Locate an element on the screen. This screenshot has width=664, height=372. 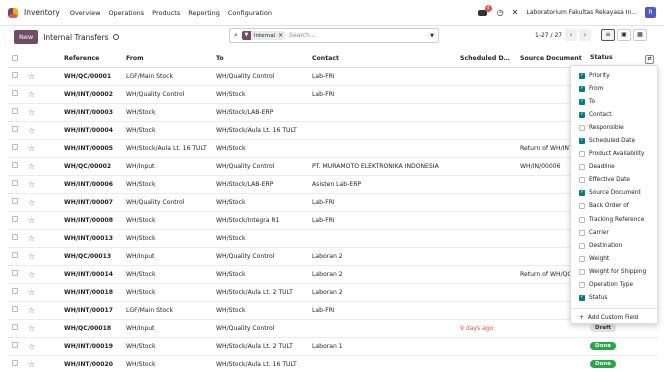
menu-item-overview: Overview is located at coordinates (85, 13).